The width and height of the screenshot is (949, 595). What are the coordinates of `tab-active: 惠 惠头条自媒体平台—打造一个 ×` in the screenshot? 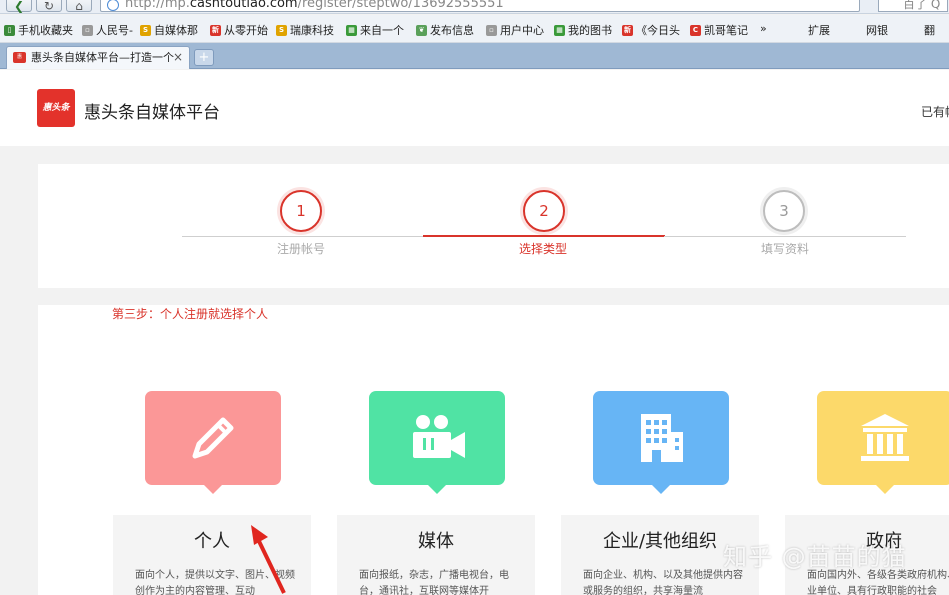 It's located at (98, 57).